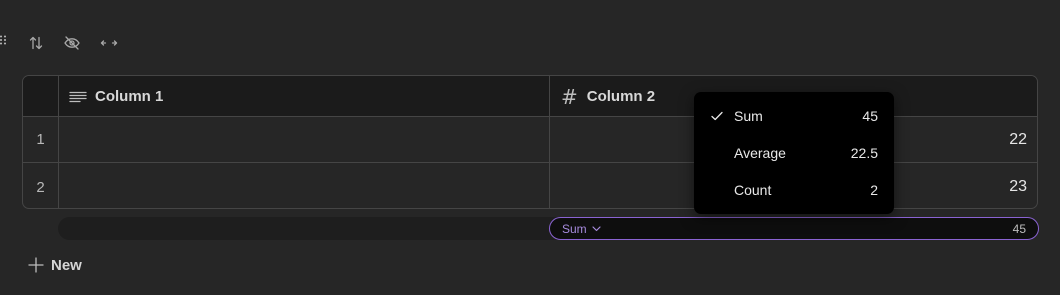  I want to click on menu-item-average: Average 22.5, so click(794, 152).